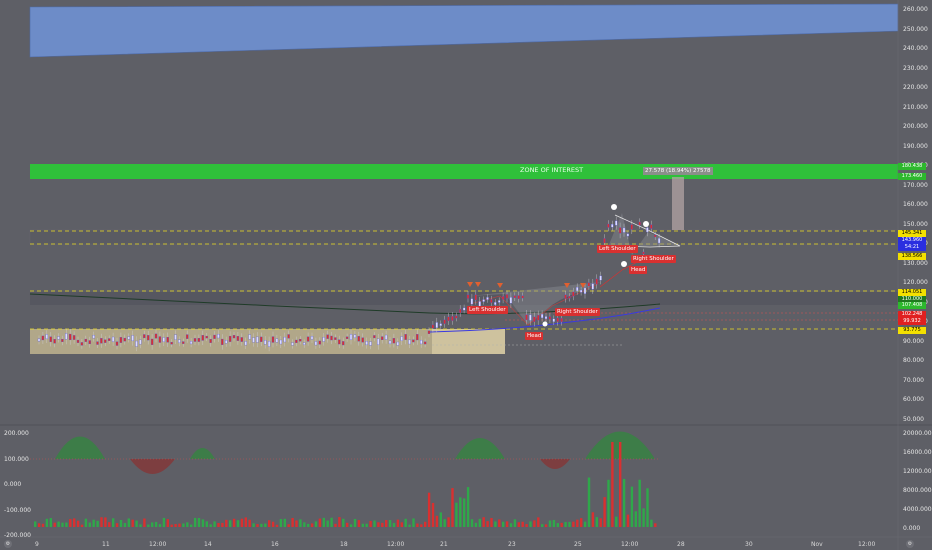  I want to click on volume-tick-label: 20000.000, so click(917, 433).